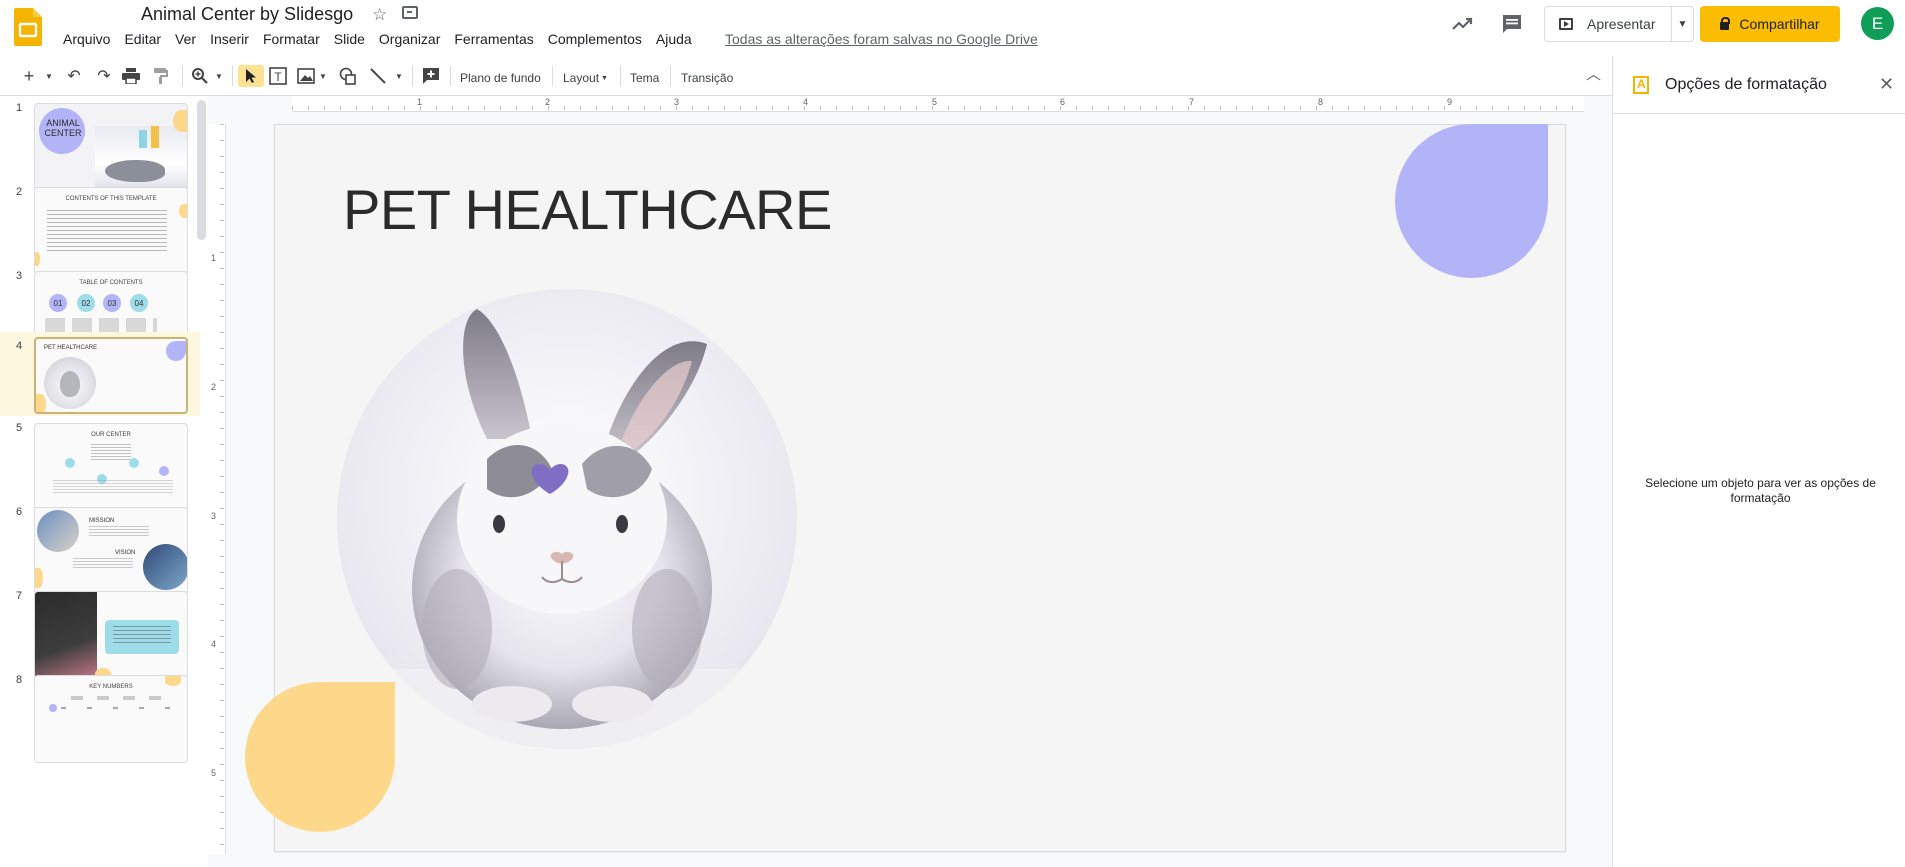 This screenshot has width=1905, height=867. Describe the element at coordinates (161, 76) in the screenshot. I see `paint-format-icon` at that location.